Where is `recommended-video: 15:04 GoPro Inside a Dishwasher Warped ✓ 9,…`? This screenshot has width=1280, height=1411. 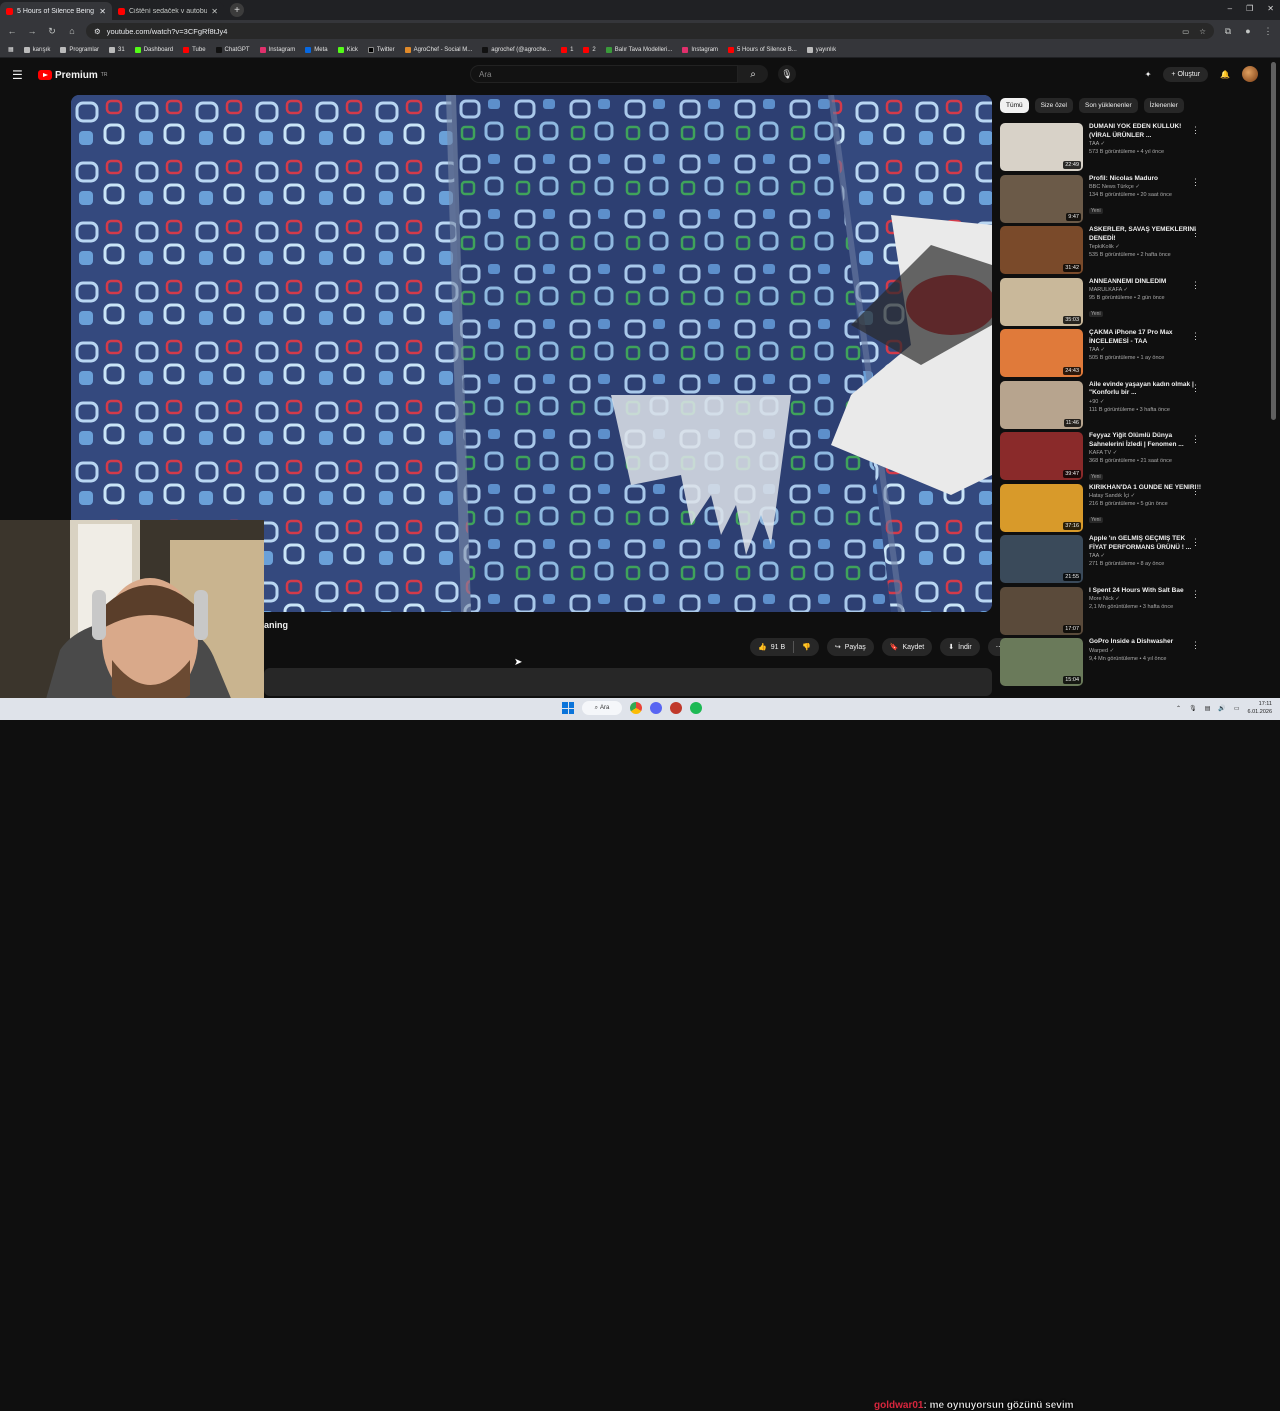 recommended-video: 15:04 GoPro Inside a Dishwasher Warped ✓ 9,… is located at coordinates (1102, 664).